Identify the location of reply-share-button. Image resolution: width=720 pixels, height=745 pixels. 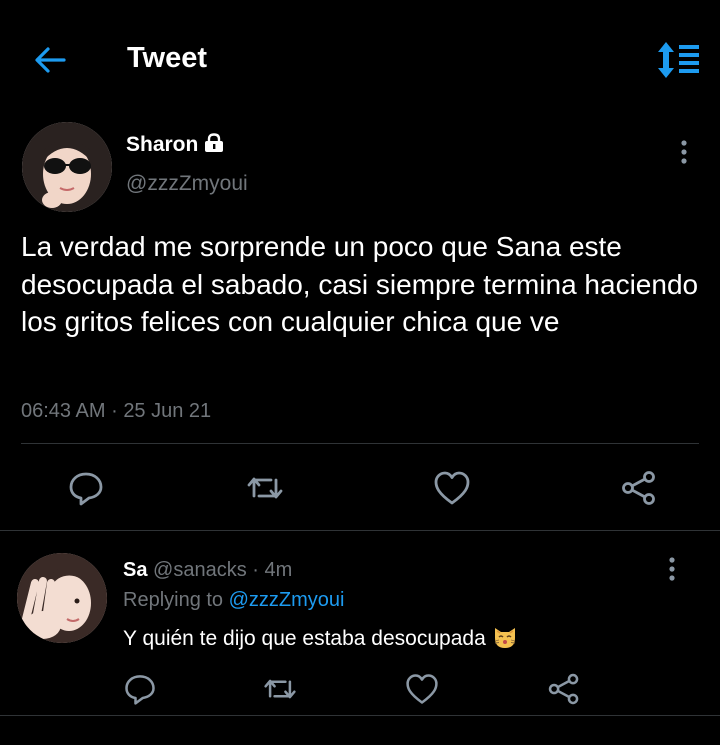
(564, 689).